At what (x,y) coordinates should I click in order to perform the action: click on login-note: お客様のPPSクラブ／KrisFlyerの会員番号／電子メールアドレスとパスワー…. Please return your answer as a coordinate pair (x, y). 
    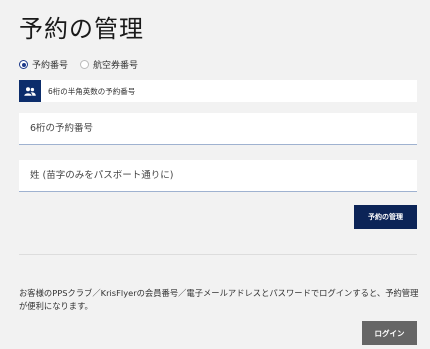
    Looking at the image, I should click on (219, 299).